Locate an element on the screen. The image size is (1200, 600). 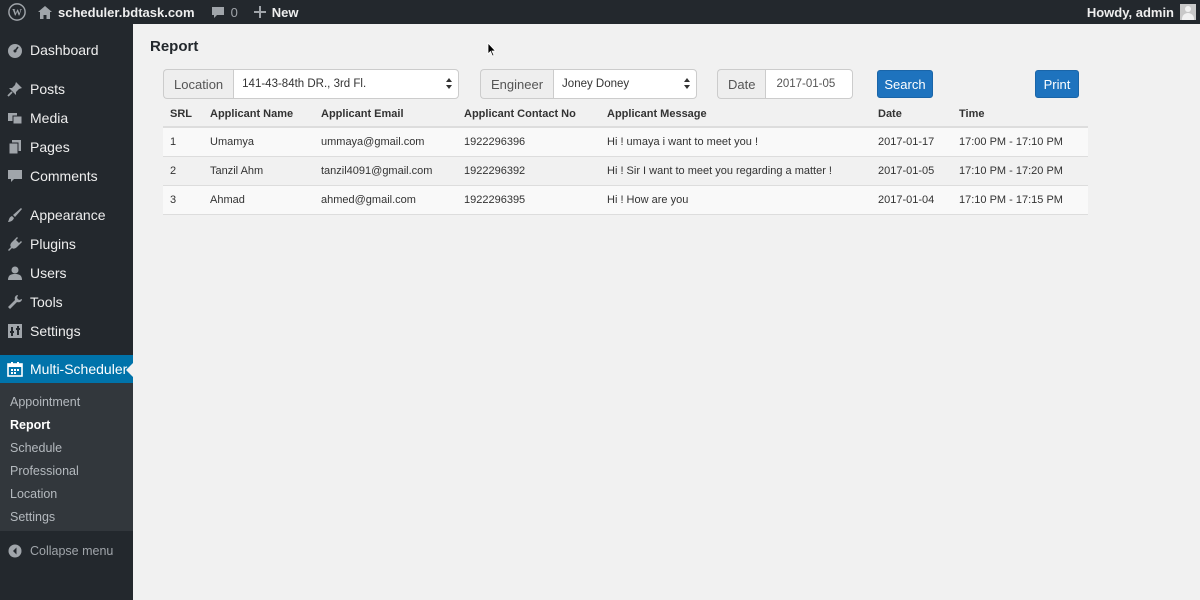
menu-item-plugins: Plugins is located at coordinates (66, 243).